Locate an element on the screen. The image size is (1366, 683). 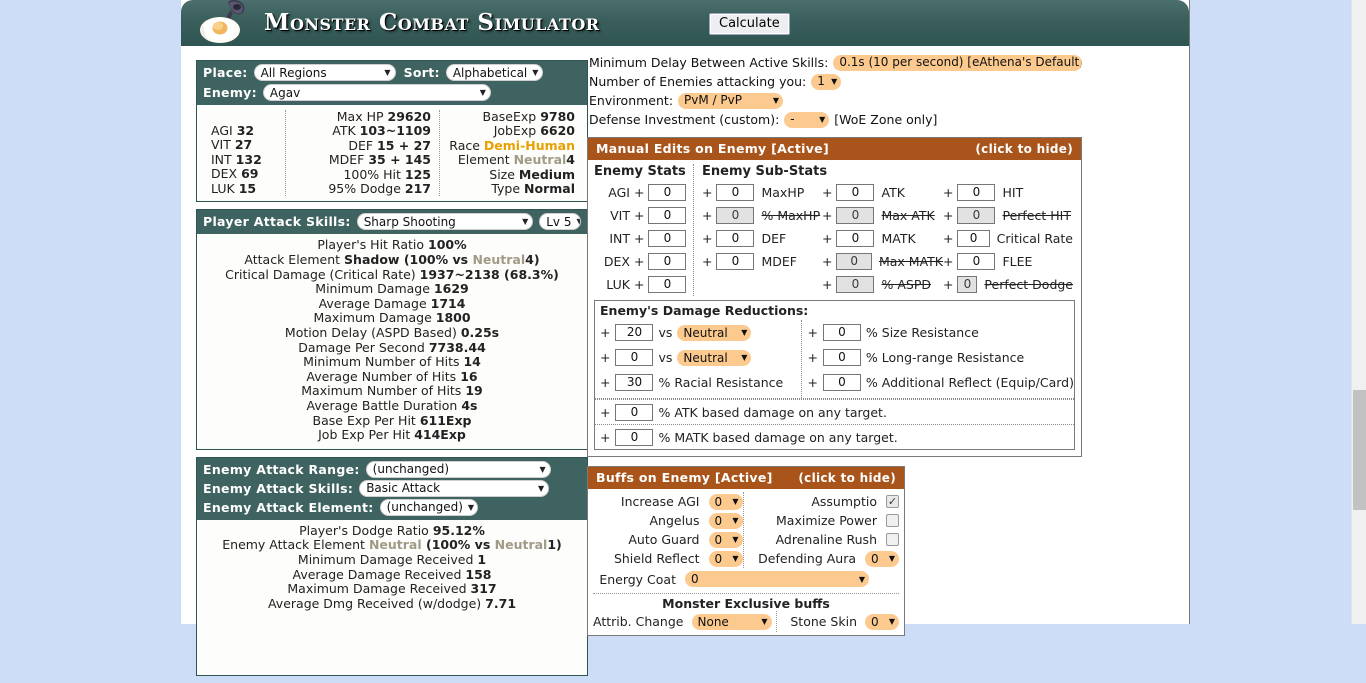
luk-input: 0 is located at coordinates (667, 284).